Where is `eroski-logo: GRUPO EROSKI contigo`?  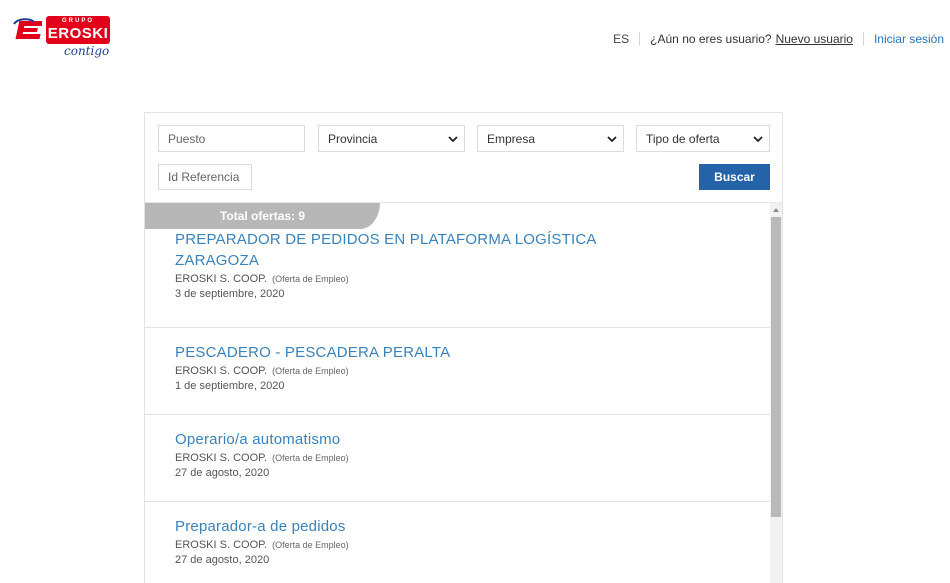 eroski-logo: GRUPO EROSKI contigo is located at coordinates (61, 38).